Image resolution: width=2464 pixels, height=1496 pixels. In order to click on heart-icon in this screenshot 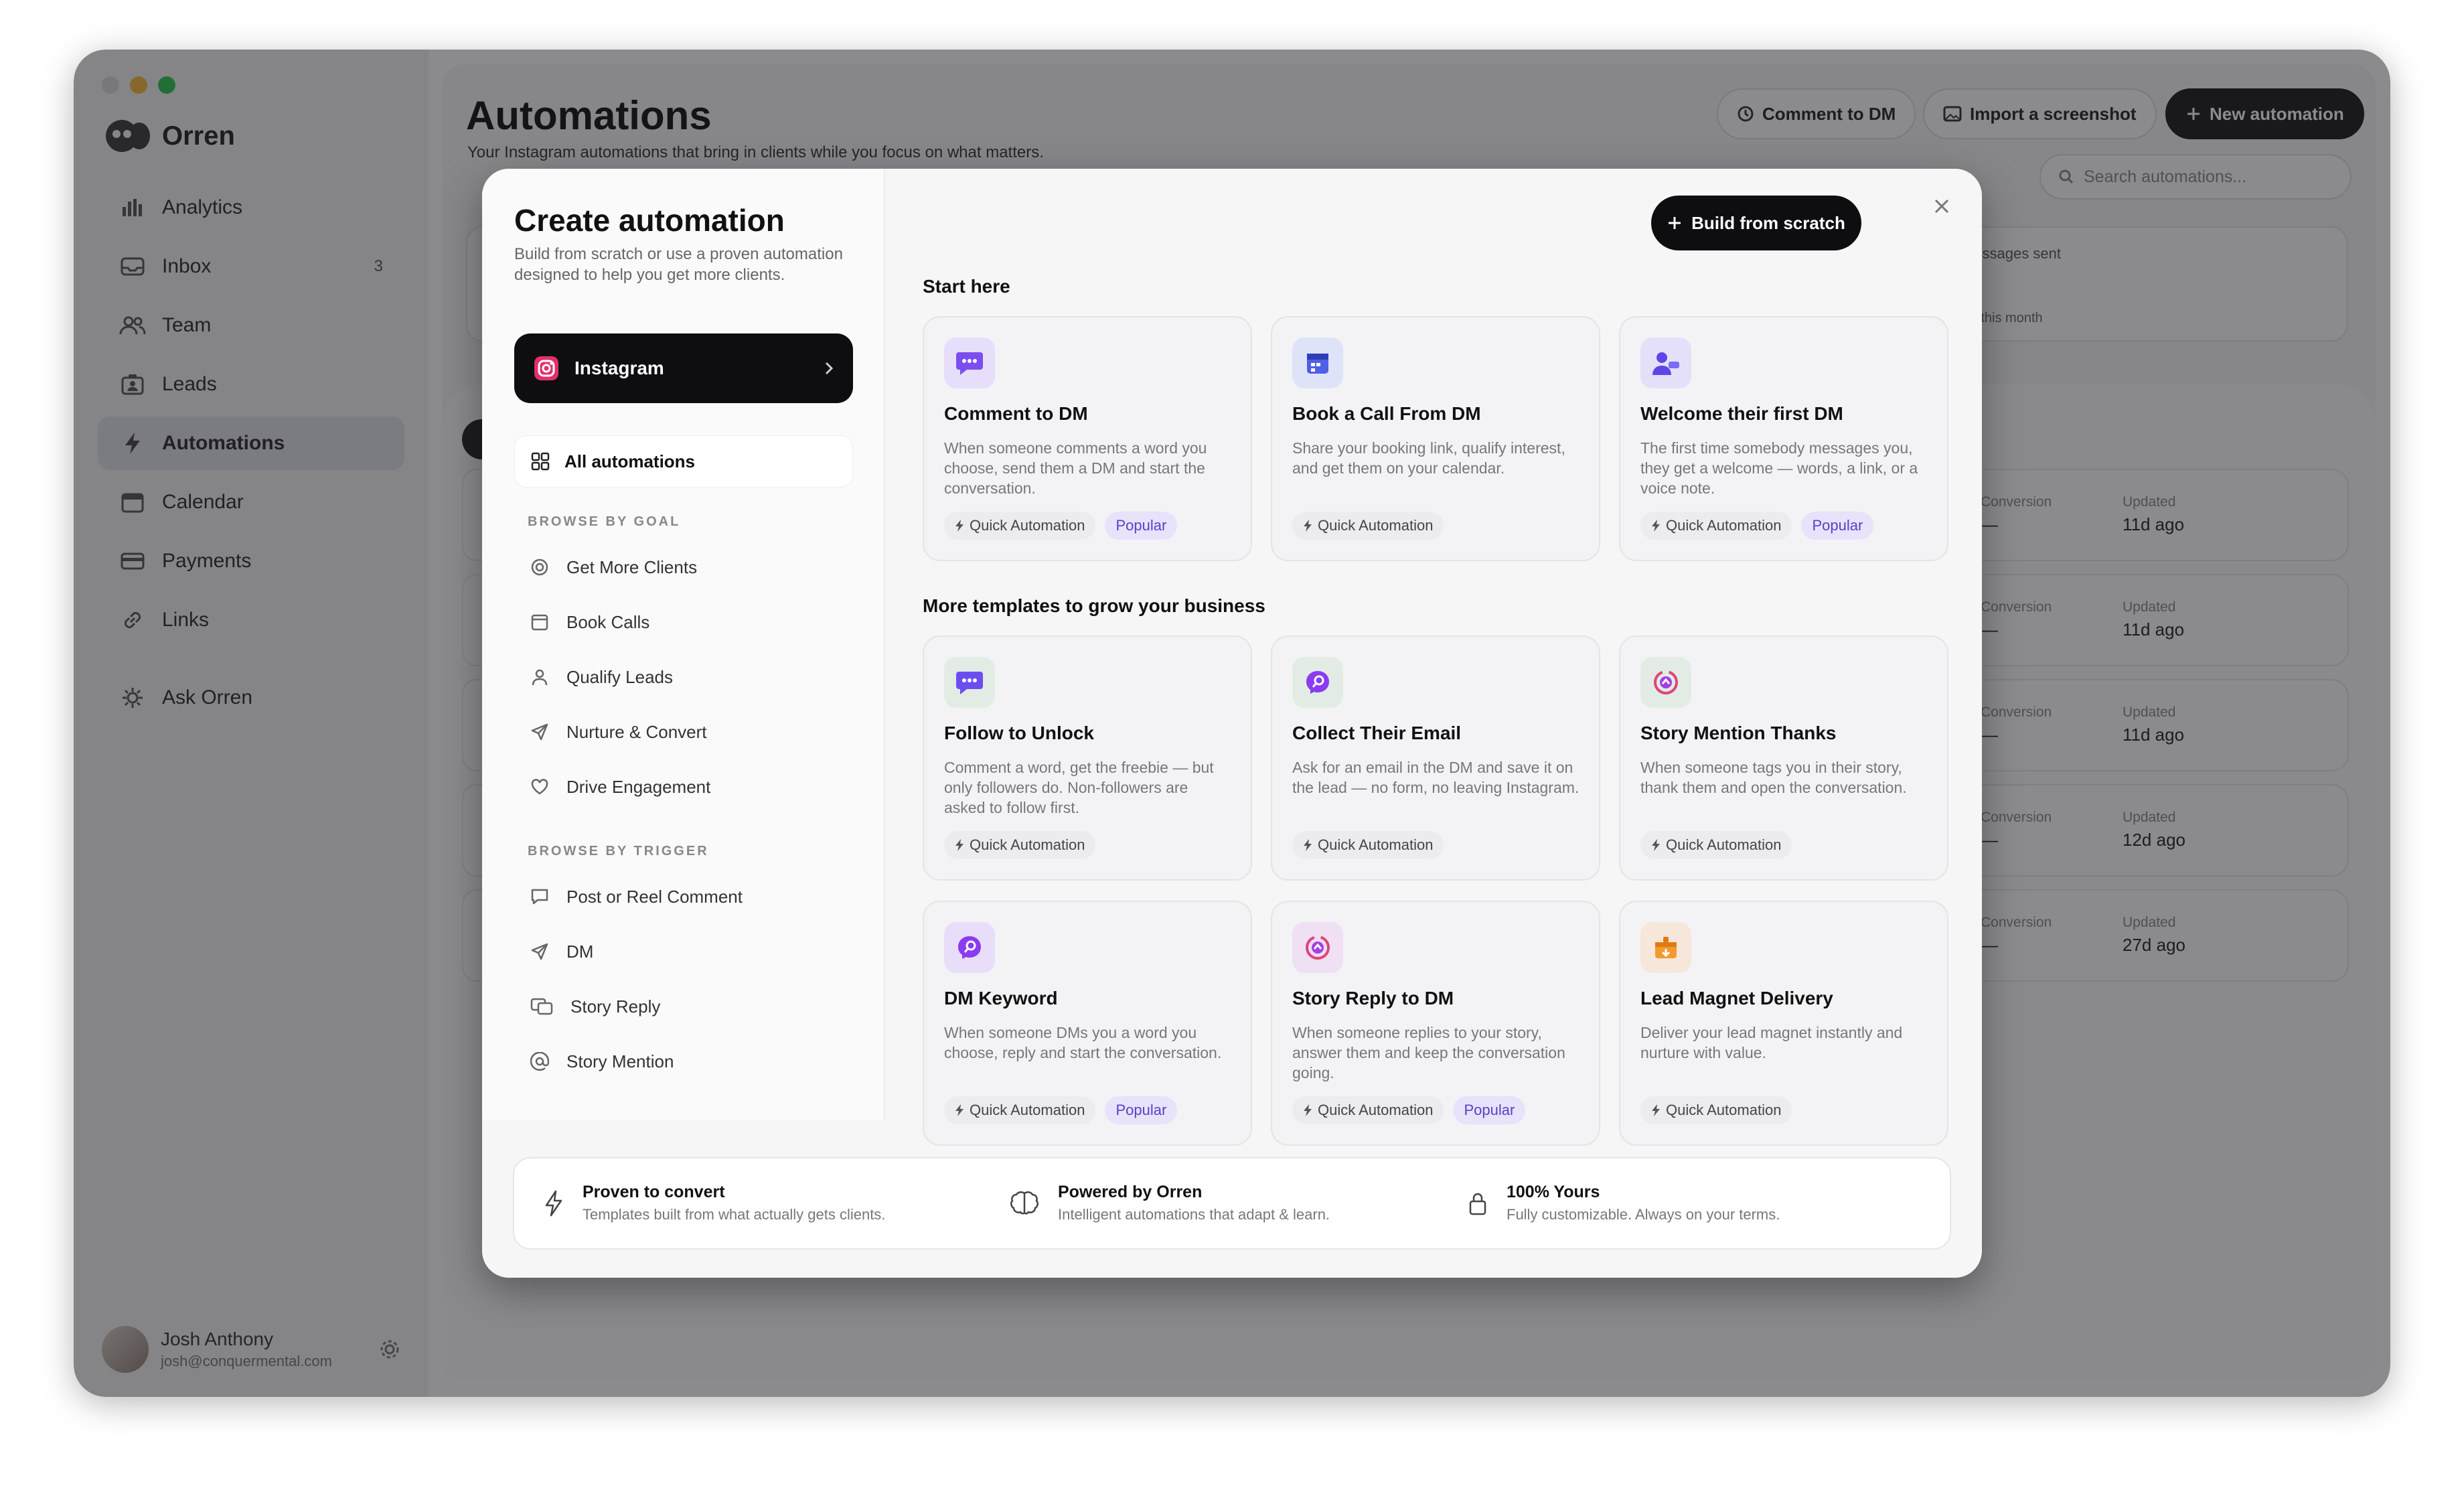, I will do `click(539, 787)`.